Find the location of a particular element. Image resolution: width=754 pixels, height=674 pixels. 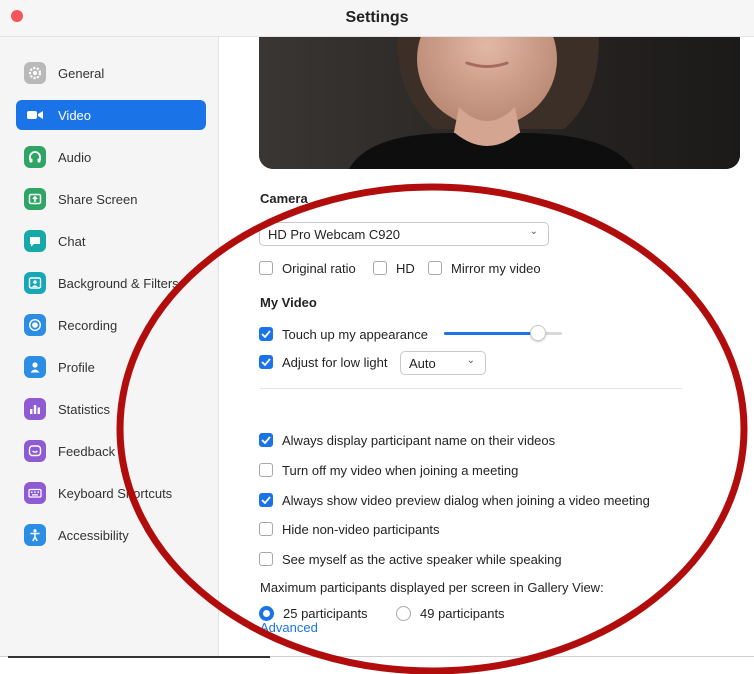

original-ratio-label: Original ratio is located at coordinates (319, 268).